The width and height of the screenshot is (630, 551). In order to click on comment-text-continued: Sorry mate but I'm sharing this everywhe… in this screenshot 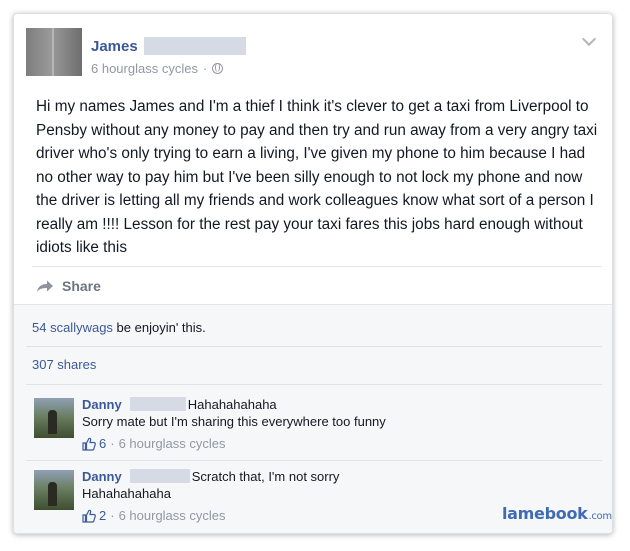, I will do `click(234, 421)`.